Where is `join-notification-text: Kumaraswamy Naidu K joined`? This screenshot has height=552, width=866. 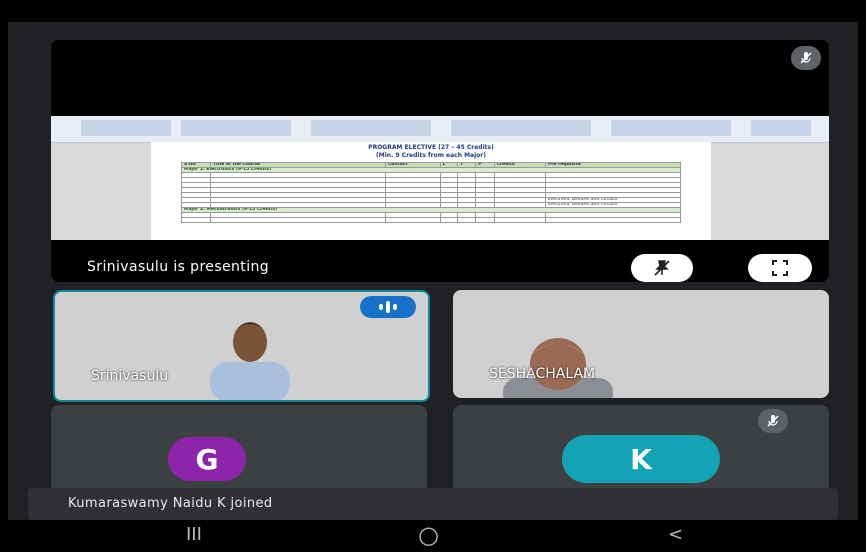 join-notification-text: Kumaraswamy Naidu K joined is located at coordinates (170, 503).